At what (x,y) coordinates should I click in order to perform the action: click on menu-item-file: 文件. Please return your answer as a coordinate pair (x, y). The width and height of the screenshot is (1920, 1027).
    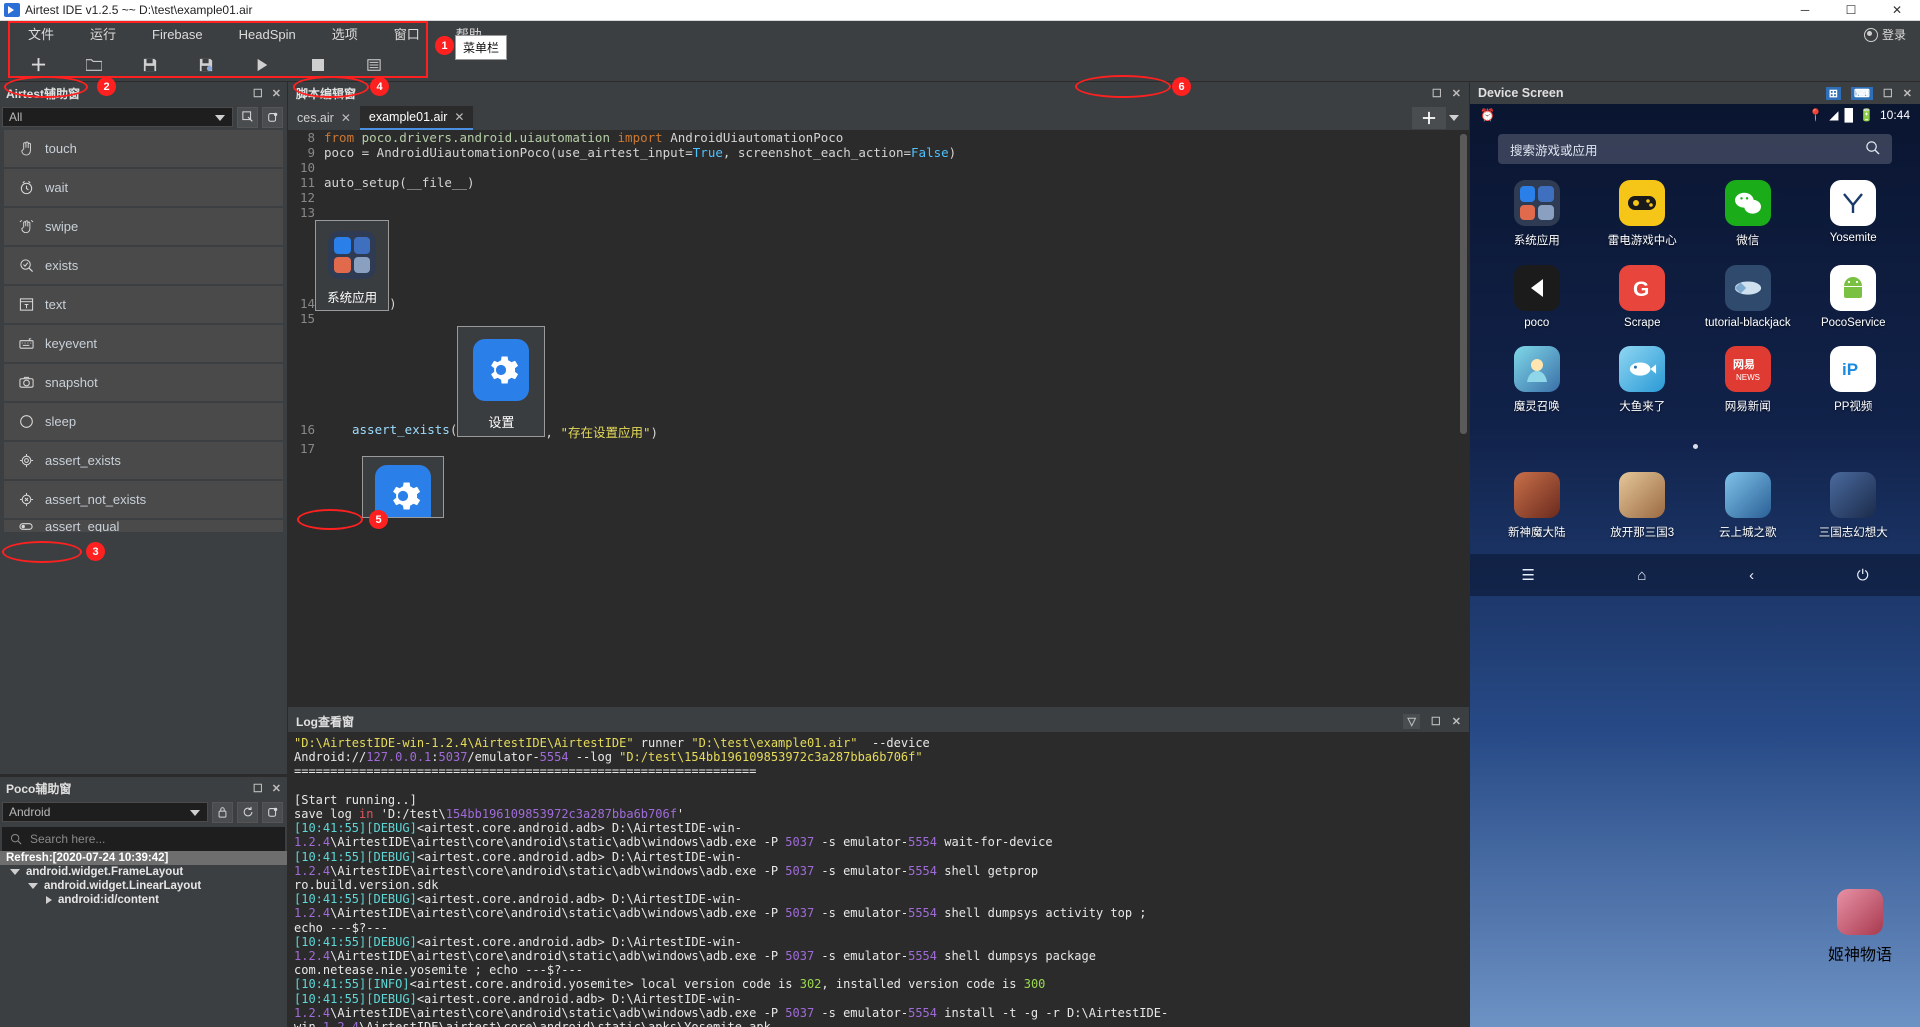
    Looking at the image, I should click on (41, 34).